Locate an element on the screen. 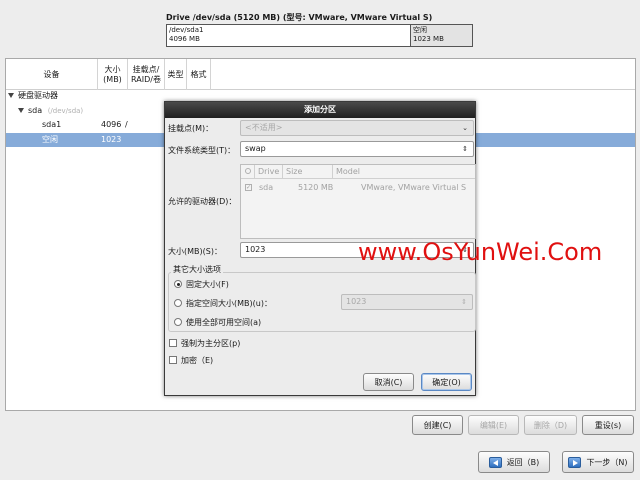 The image size is (640, 480). row-label: 硬盘驱动器 is located at coordinates (38, 95).